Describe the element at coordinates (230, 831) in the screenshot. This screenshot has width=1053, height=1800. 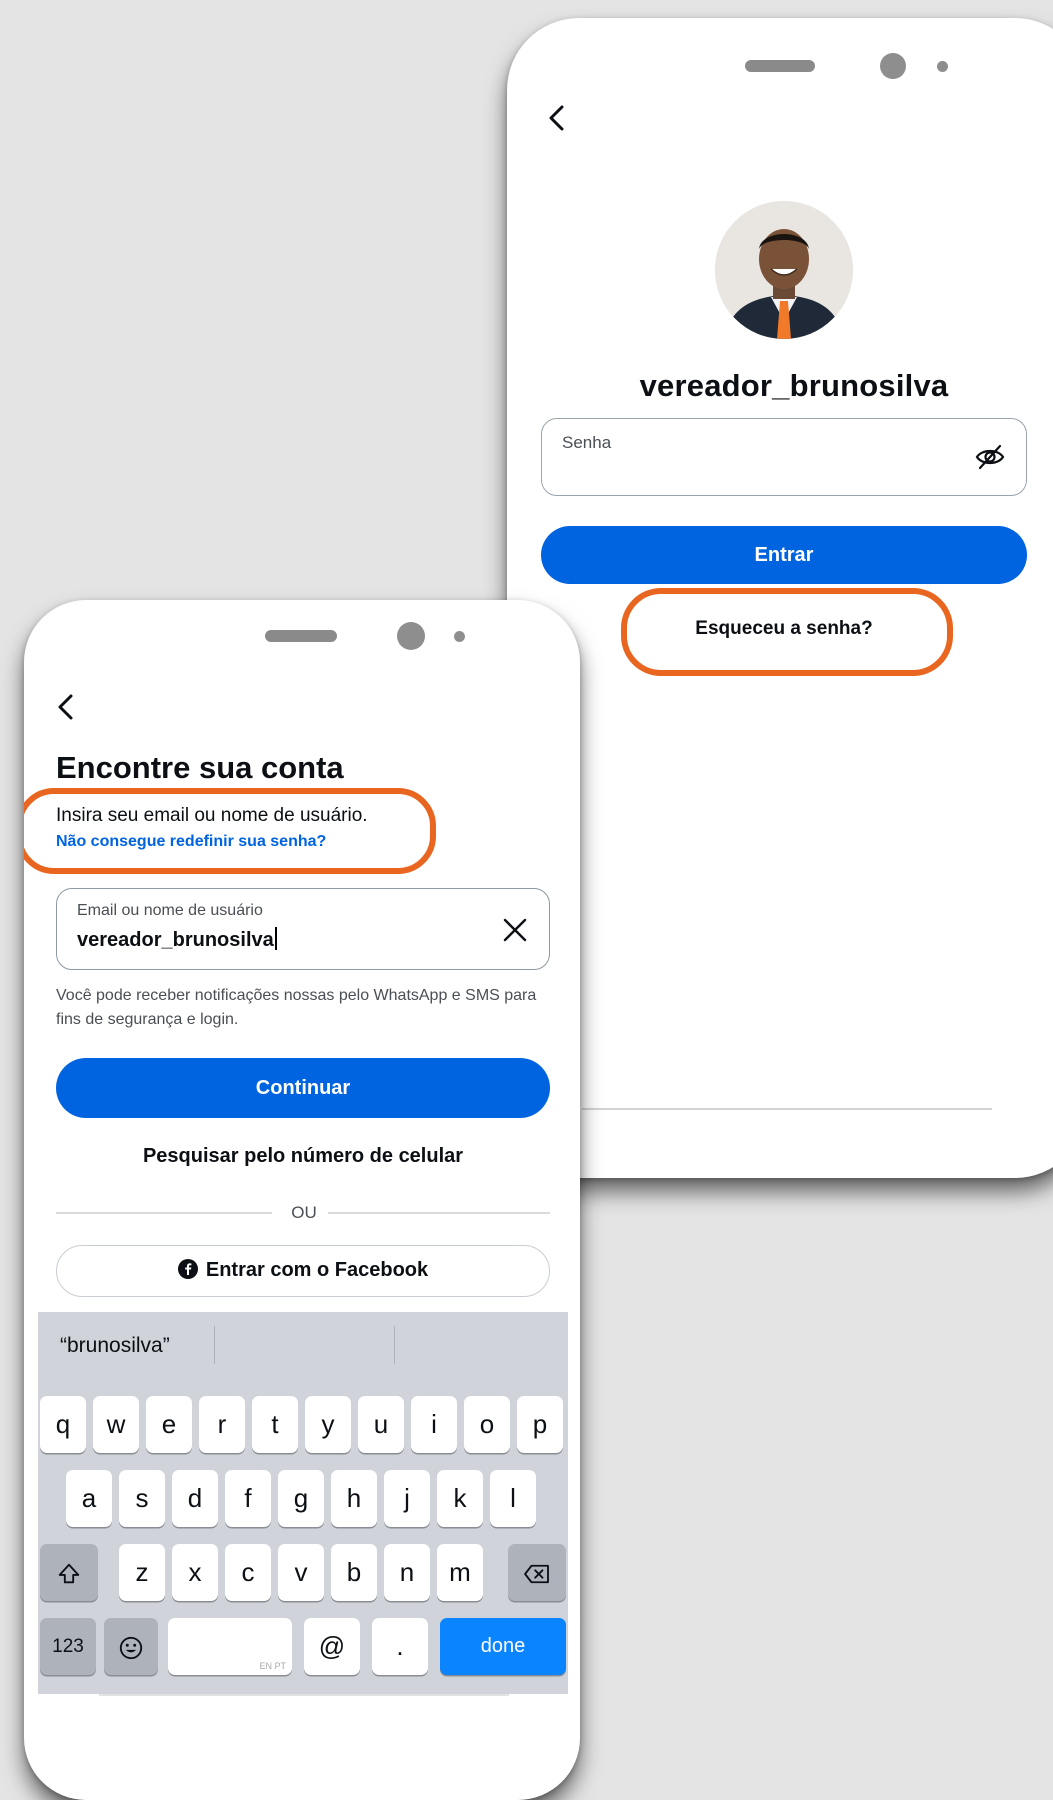
I see `instructions-highlight` at that location.